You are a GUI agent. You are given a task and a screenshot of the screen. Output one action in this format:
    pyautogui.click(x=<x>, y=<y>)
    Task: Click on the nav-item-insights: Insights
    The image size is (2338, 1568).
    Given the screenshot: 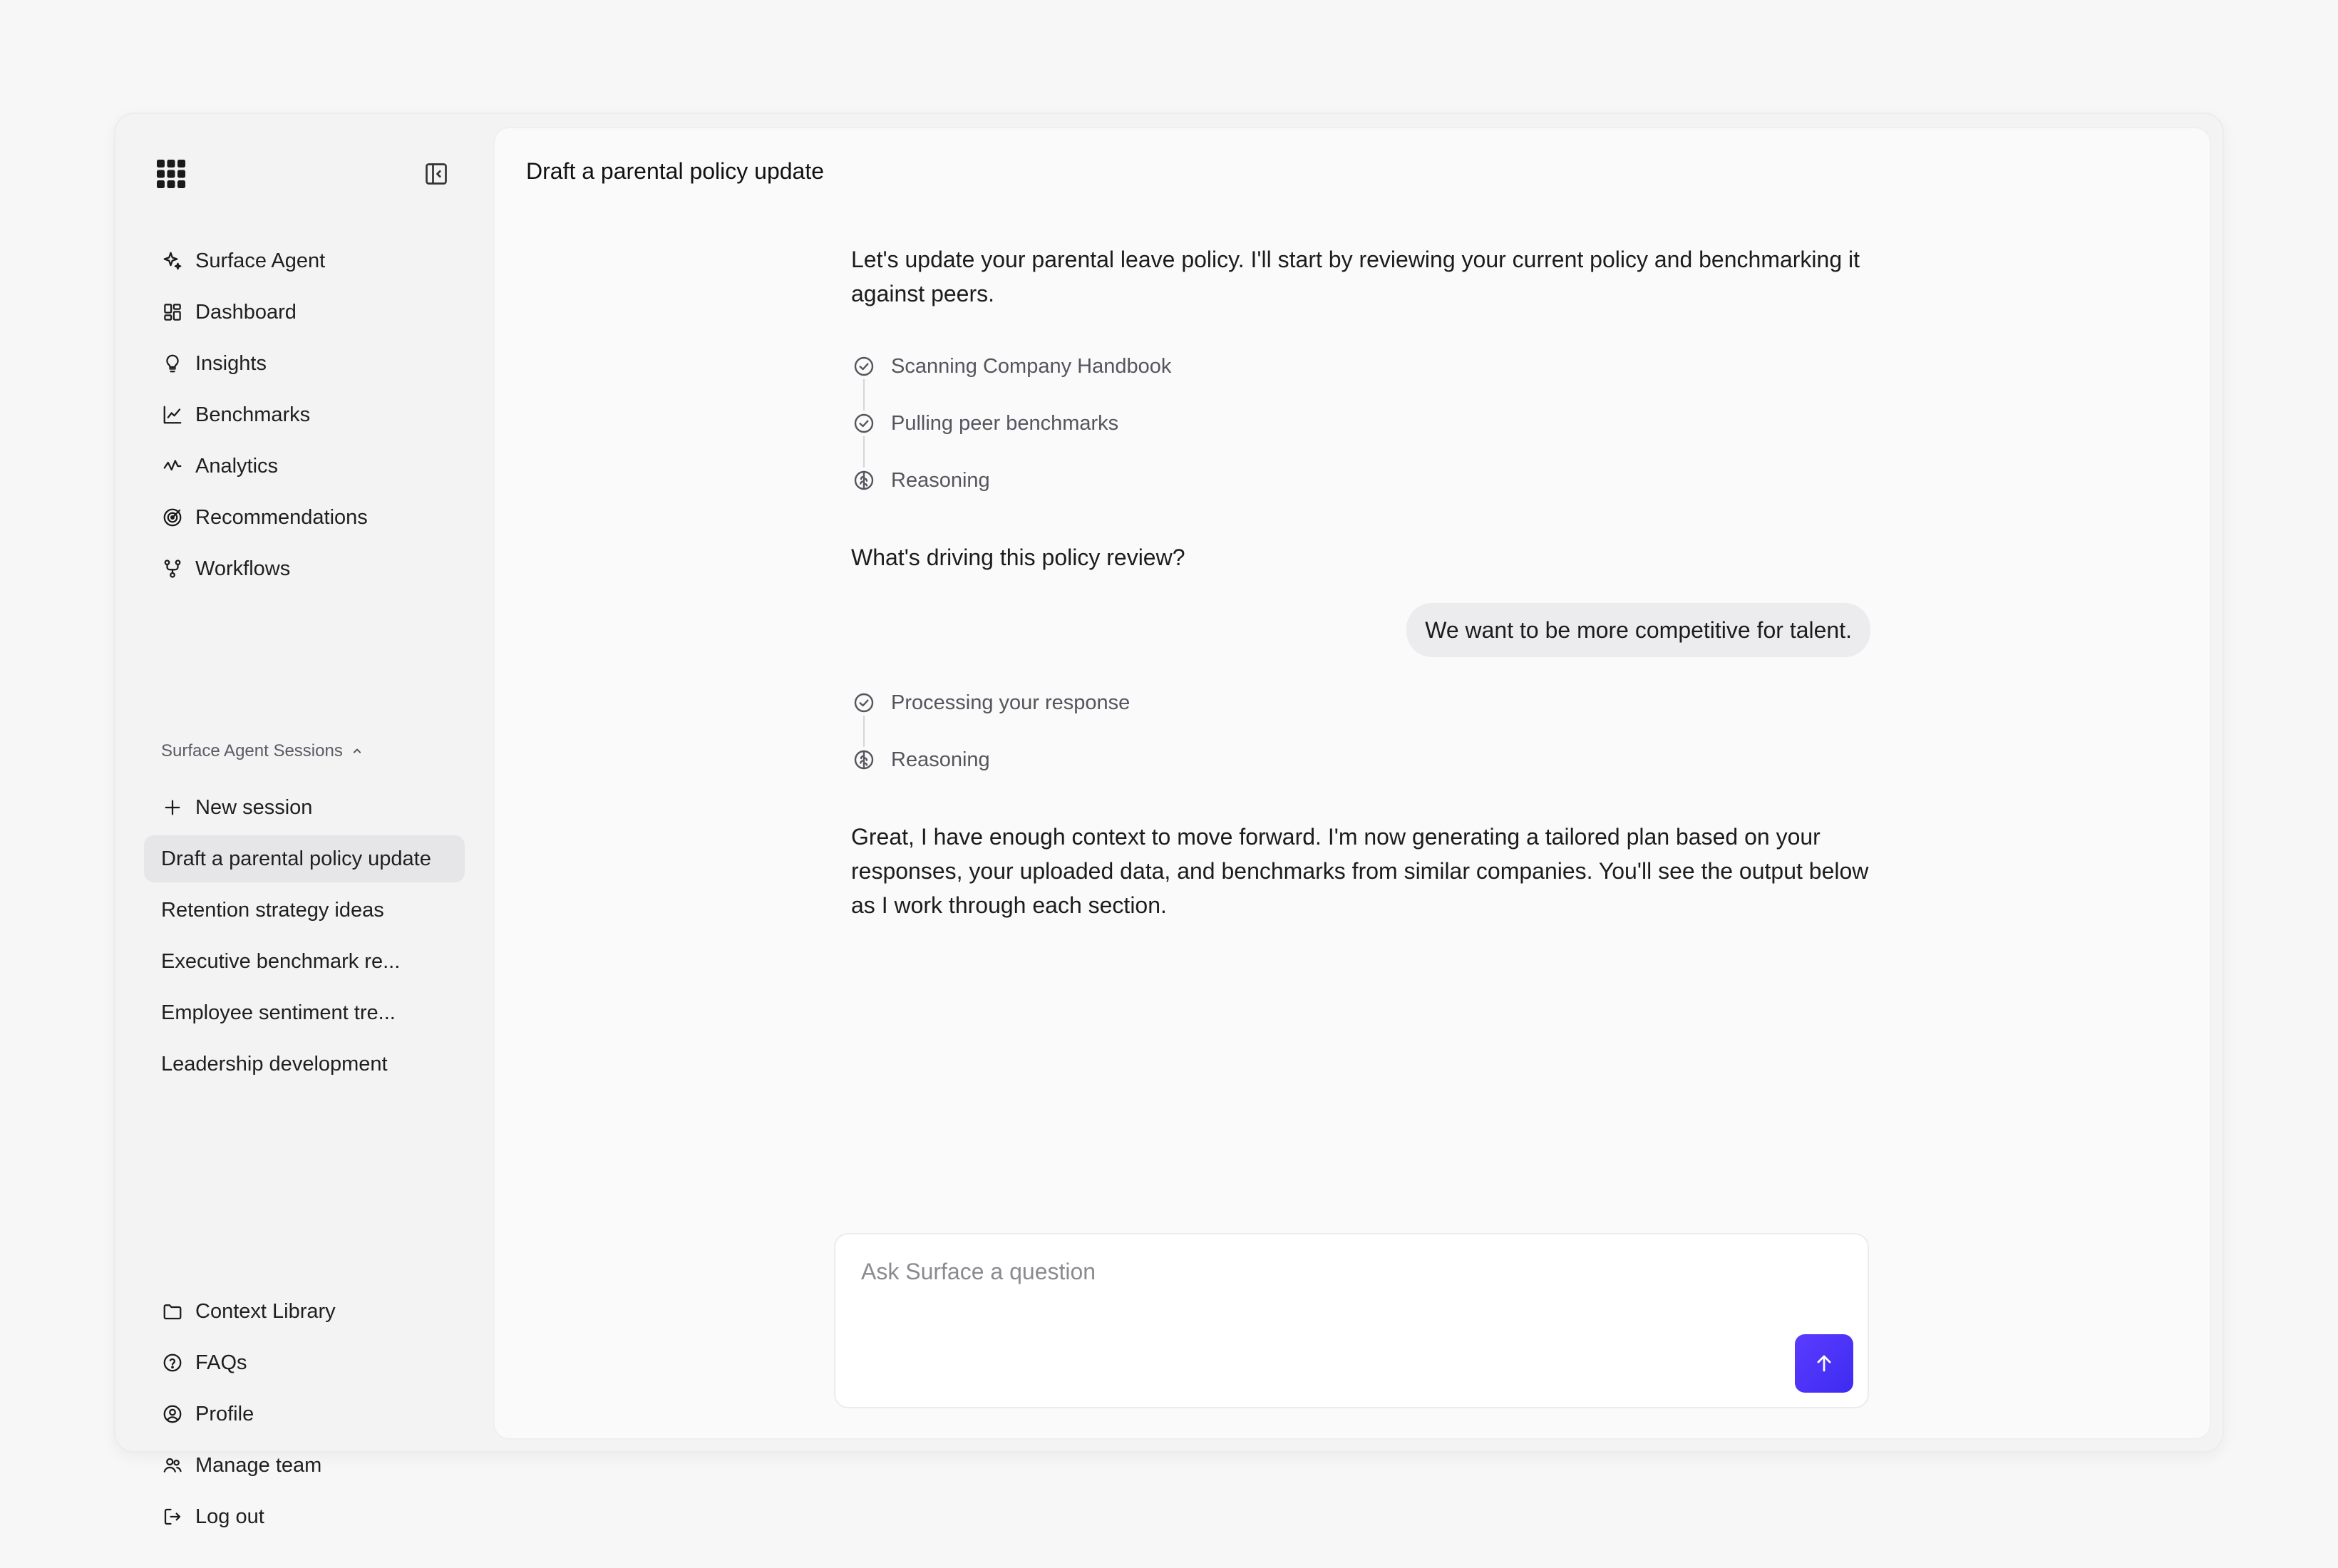 What is the action you would take?
    pyautogui.click(x=304, y=364)
    